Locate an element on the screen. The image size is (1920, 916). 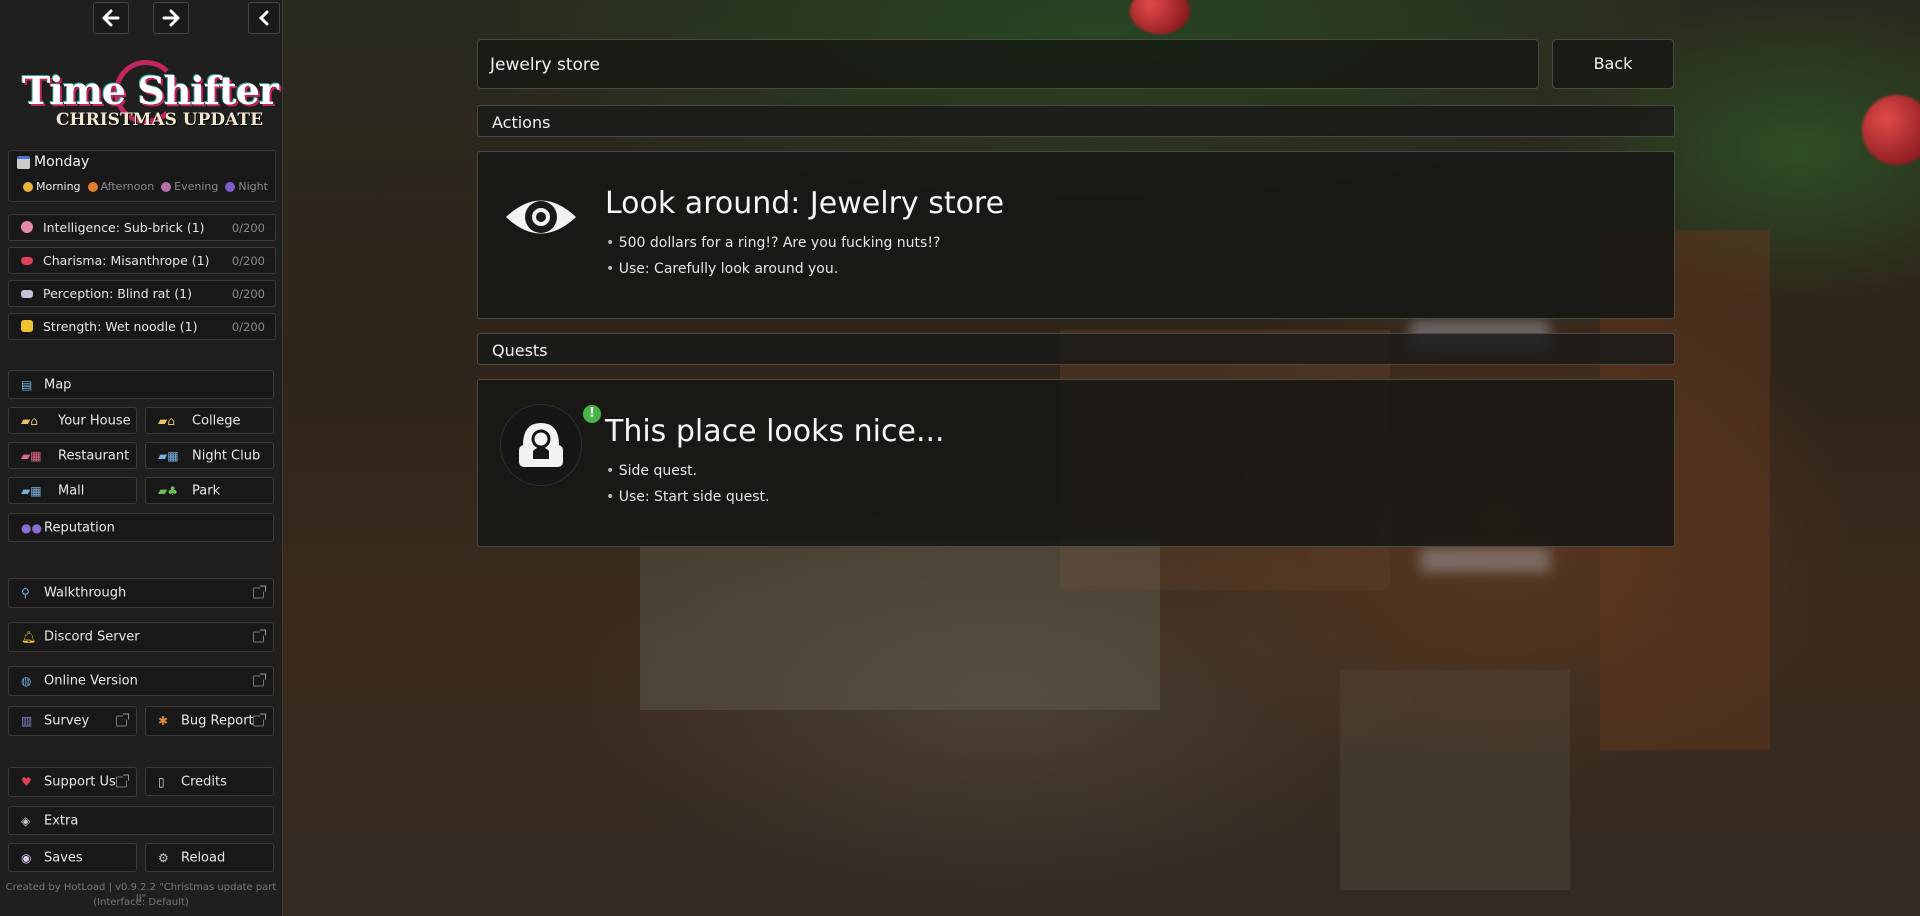
people-icon: ●● is located at coordinates (31, 527).